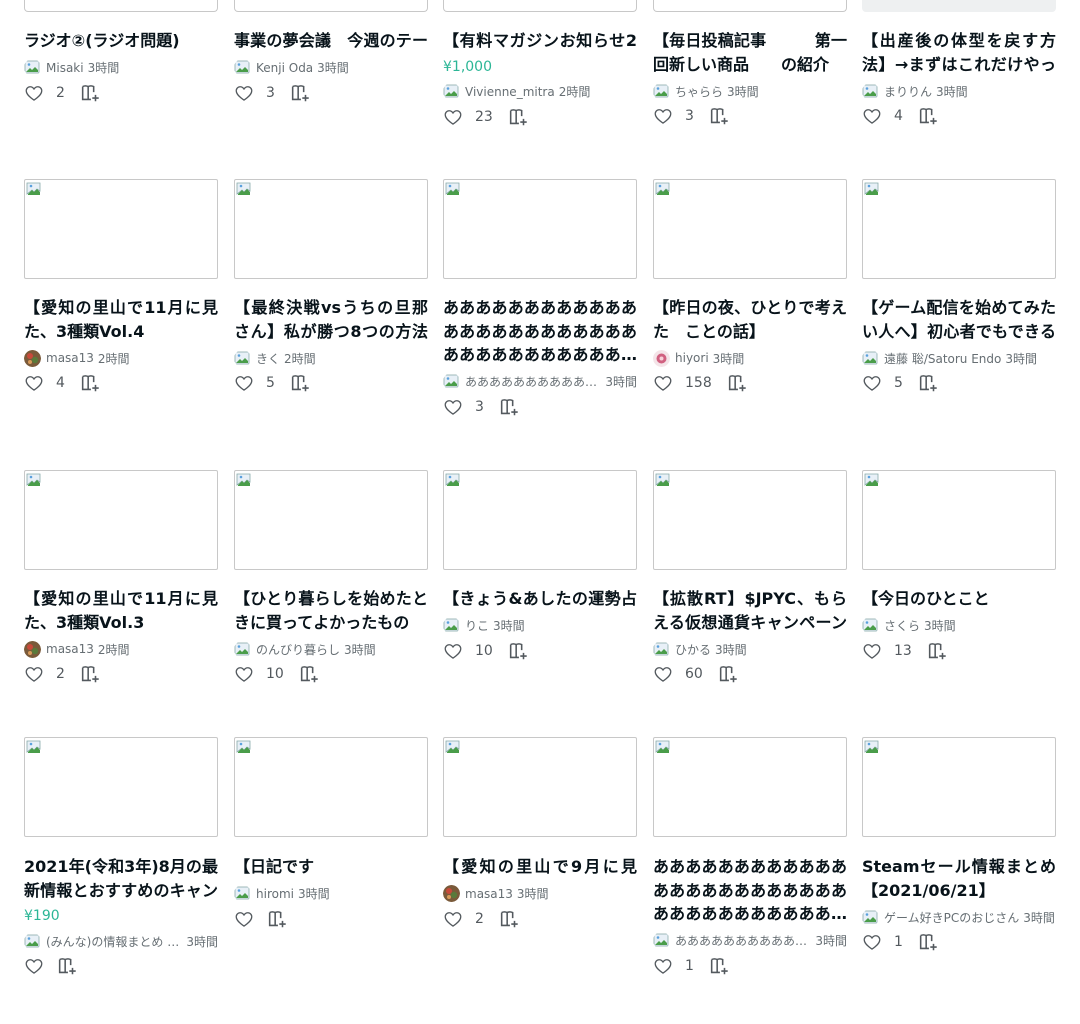 This screenshot has width=1080, height=1024. I want to click on author-name: のんびり暮らし, so click(298, 649).